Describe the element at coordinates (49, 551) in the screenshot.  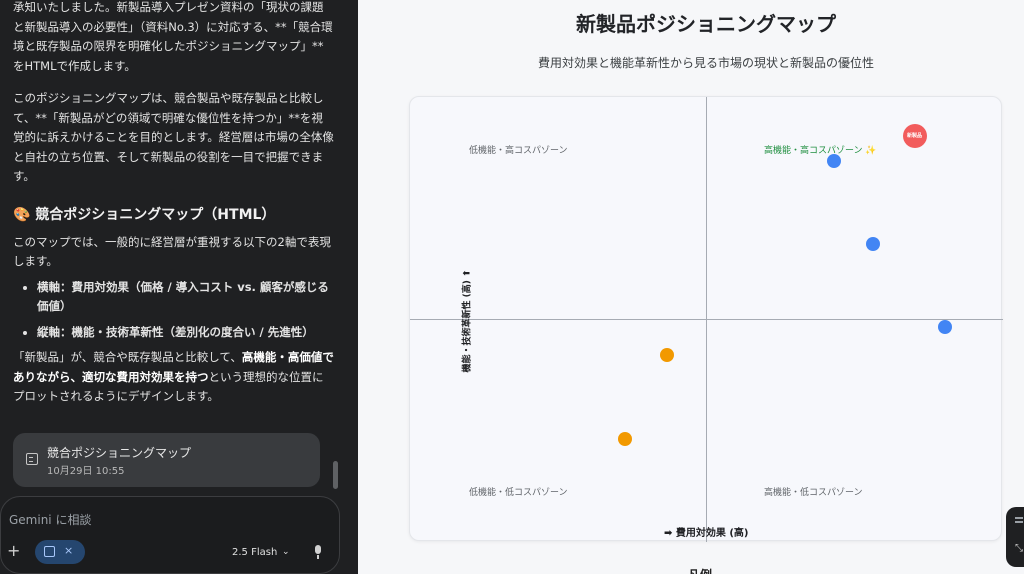
I see `canvas-icon` at that location.